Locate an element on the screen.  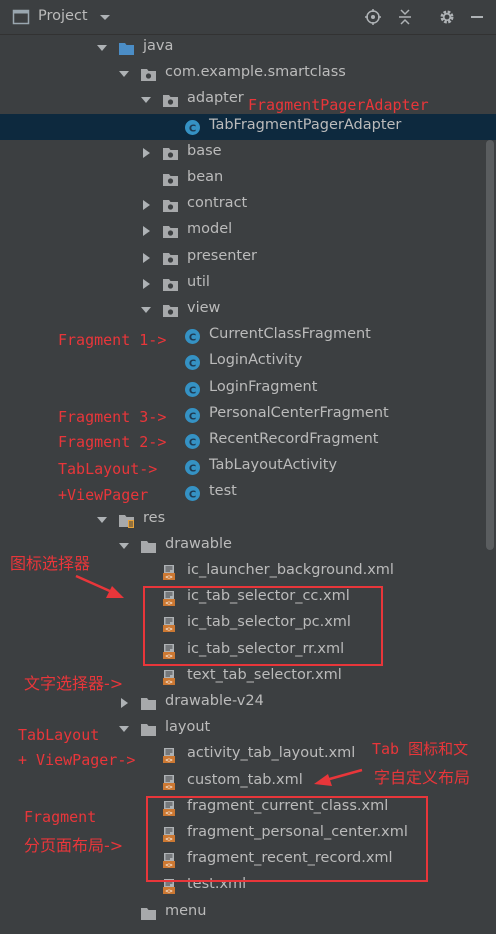
icon-selector-arrow is located at coordinates (99, 586).